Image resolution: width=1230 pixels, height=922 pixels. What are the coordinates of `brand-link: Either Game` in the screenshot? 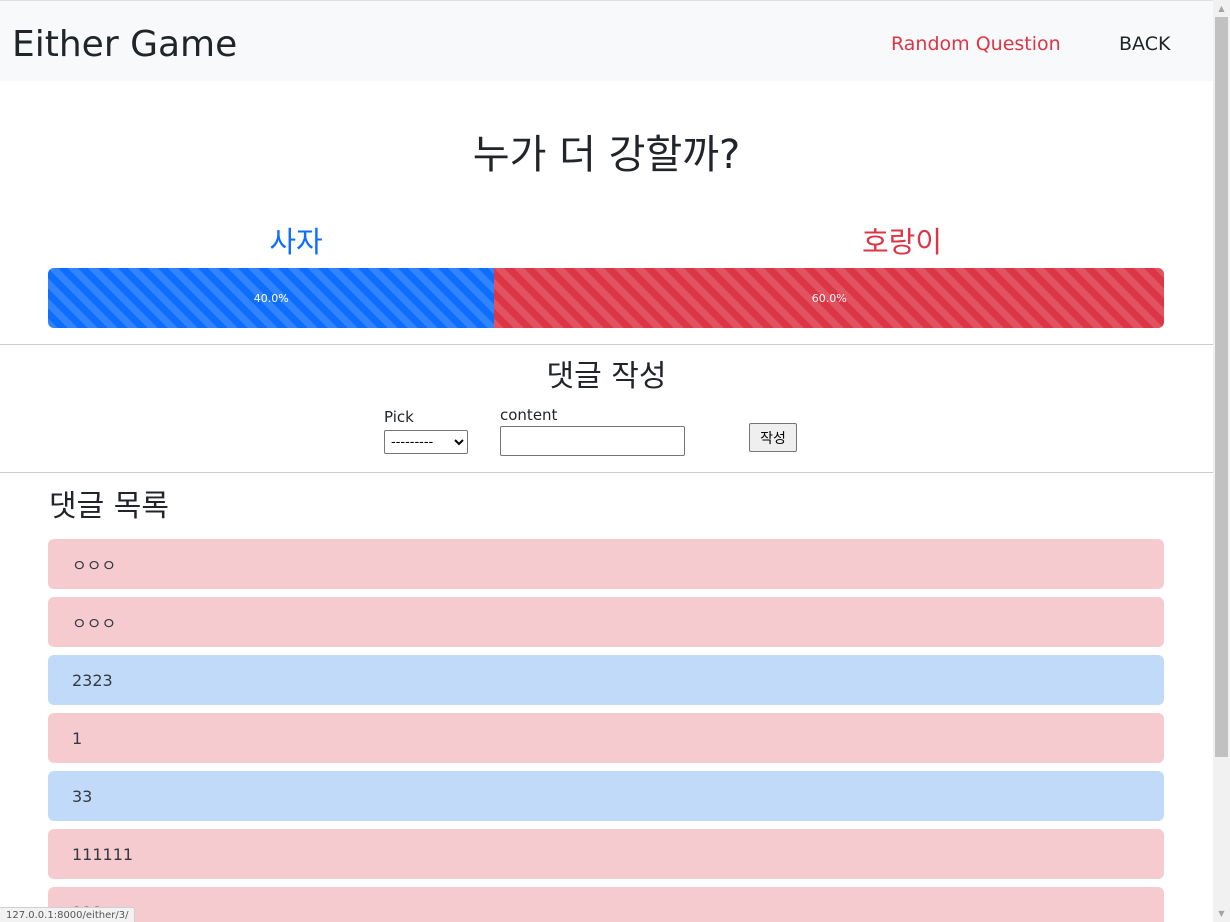 It's located at (124, 45).